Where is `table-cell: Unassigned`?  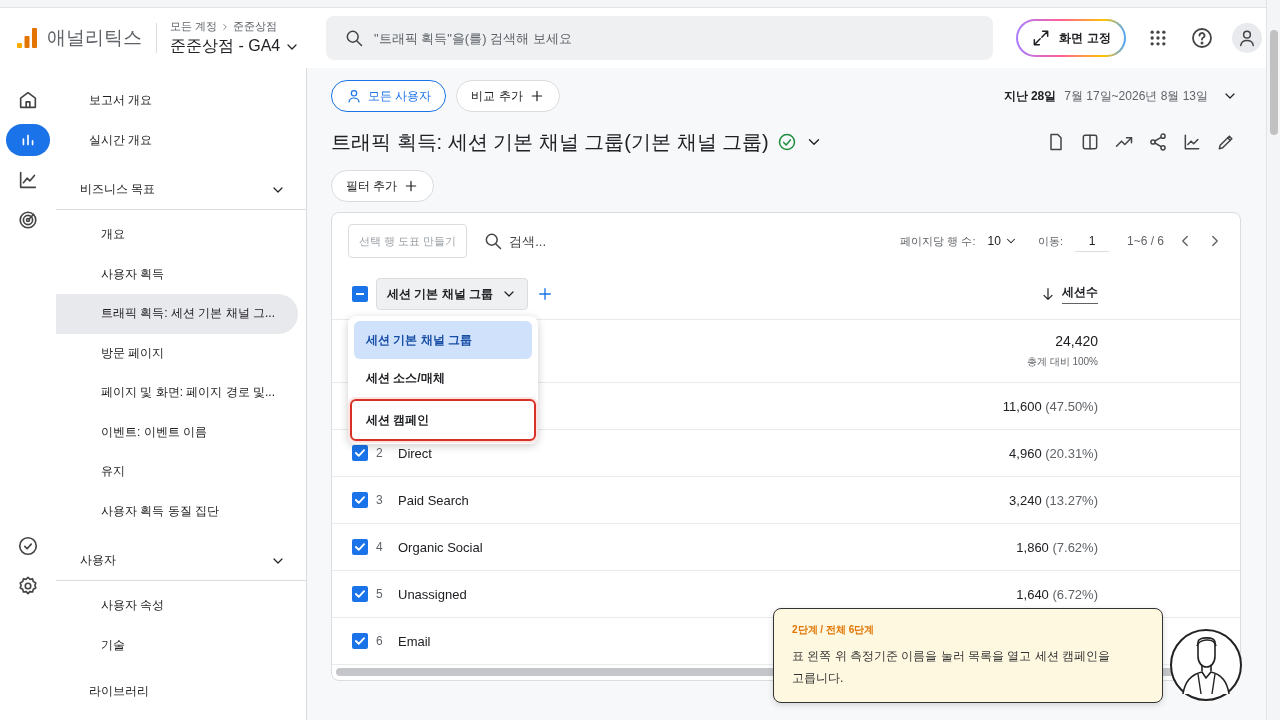 table-cell: Unassigned is located at coordinates (432, 594).